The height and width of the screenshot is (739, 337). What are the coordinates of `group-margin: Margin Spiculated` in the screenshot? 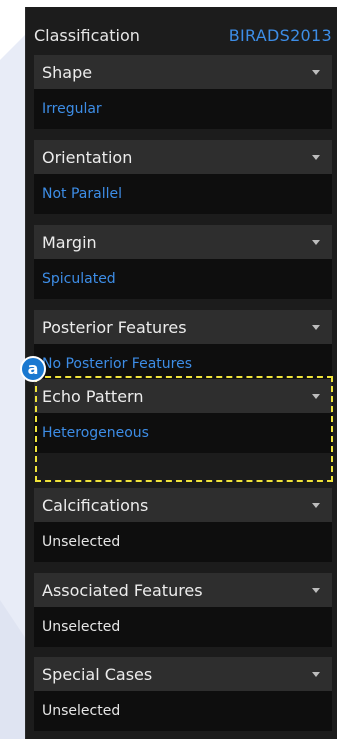 It's located at (183, 264).